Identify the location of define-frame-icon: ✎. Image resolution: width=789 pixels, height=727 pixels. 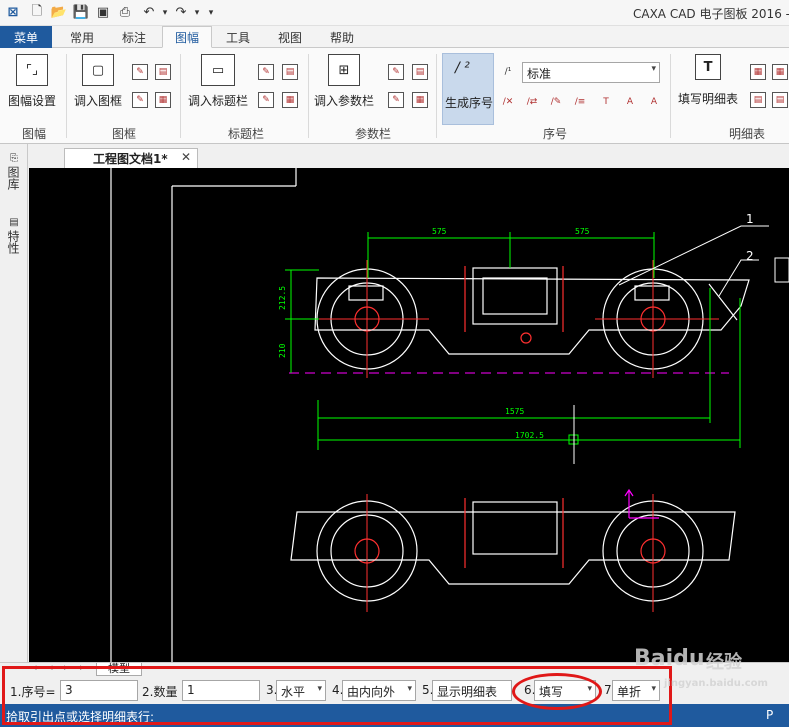
(140, 72).